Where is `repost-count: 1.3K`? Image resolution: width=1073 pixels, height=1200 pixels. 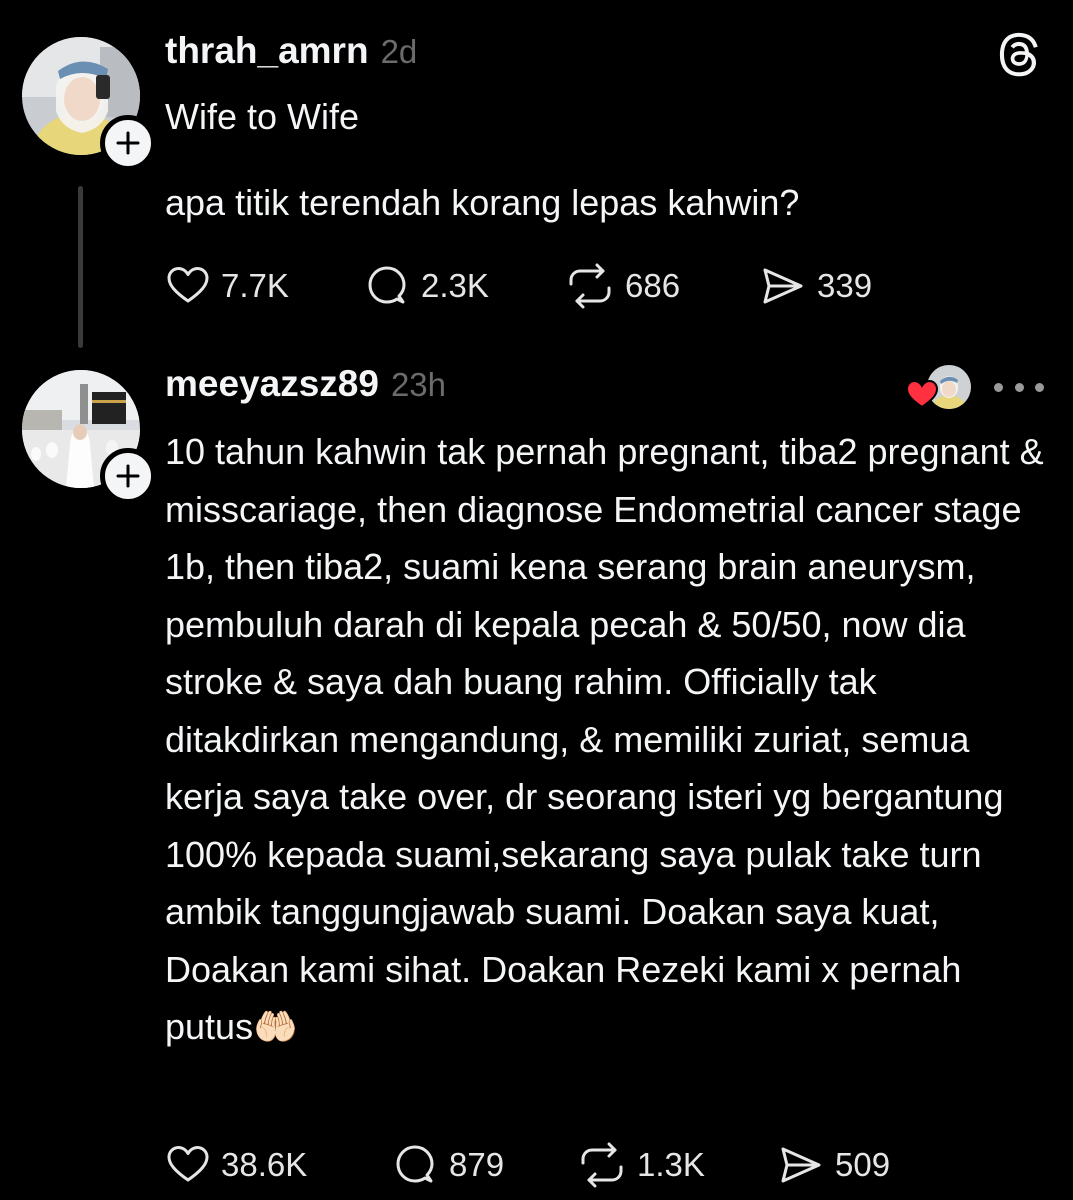
repost-count: 1.3K is located at coordinates (671, 1164).